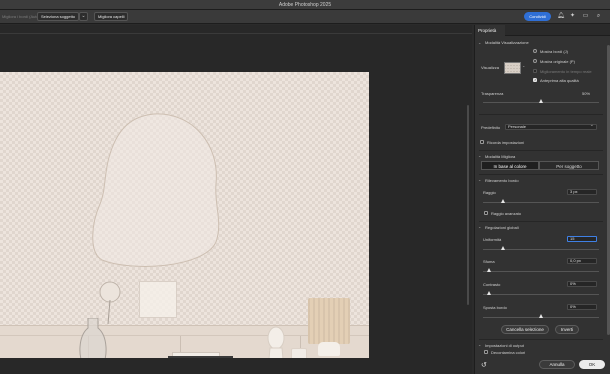 This screenshot has height=374, width=610. I want to click on preset-select: Personale, so click(551, 126).